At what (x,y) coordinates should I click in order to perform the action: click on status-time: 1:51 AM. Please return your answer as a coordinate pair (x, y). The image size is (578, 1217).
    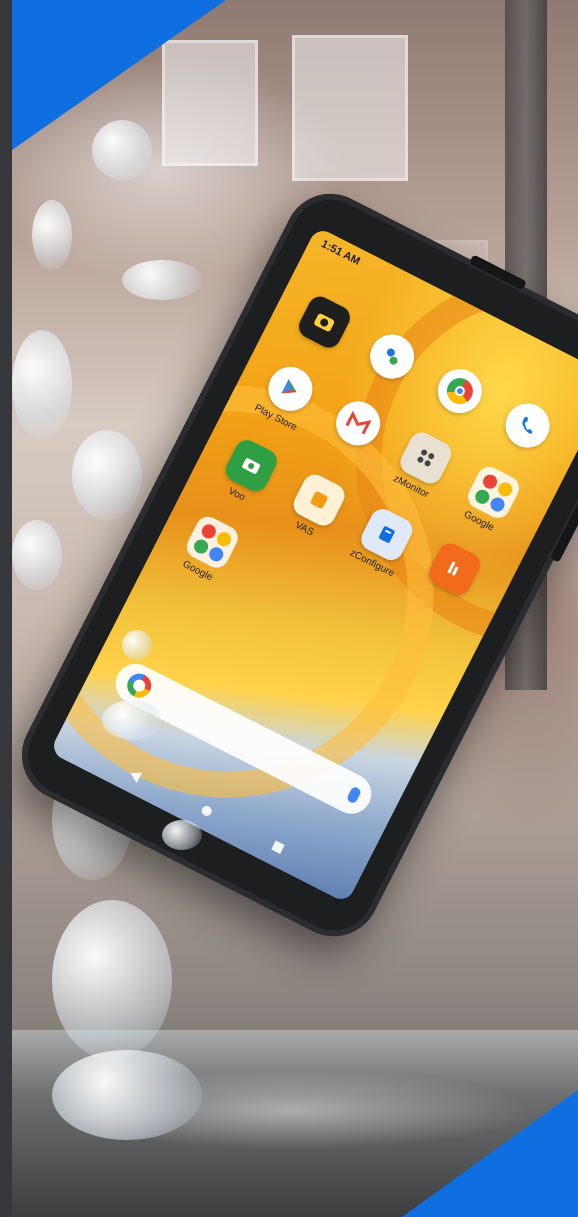
    Looking at the image, I should click on (340, 253).